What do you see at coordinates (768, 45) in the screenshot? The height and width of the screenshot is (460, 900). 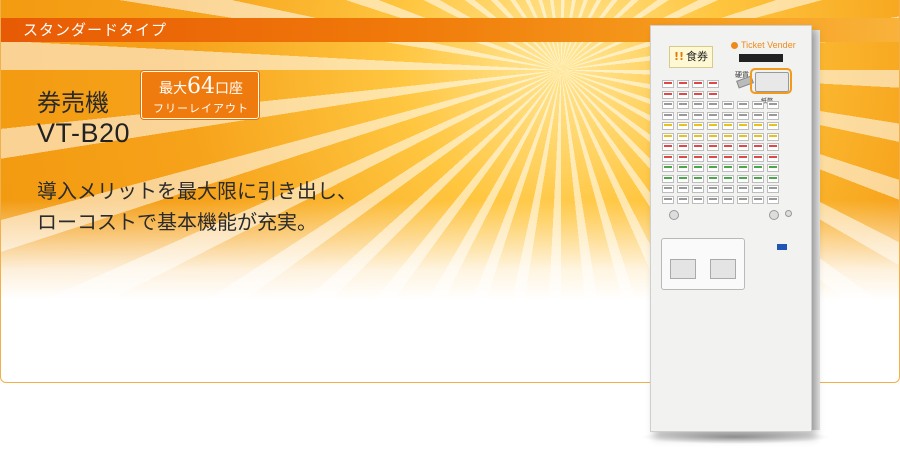 I see `brand-text: Ticket Vender` at bounding box center [768, 45].